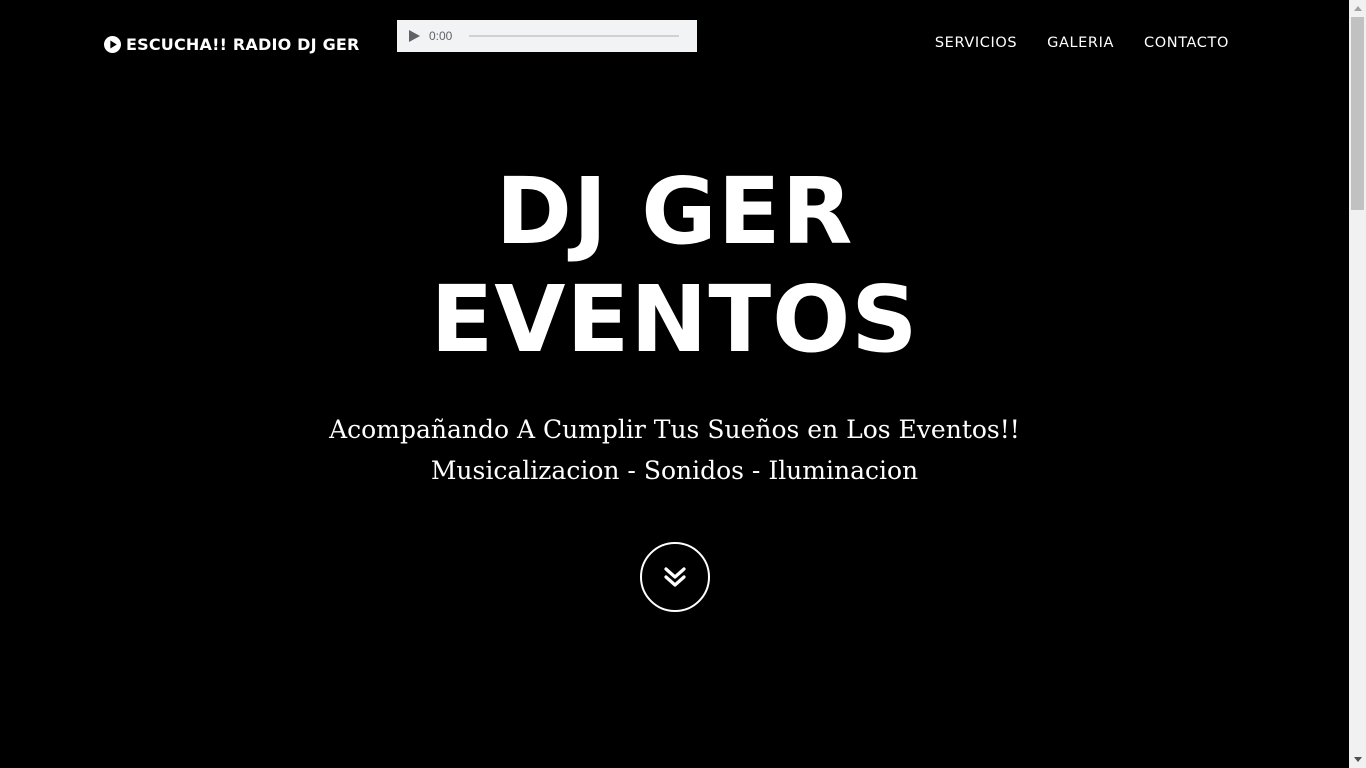 This screenshot has width=1366, height=768. Describe the element at coordinates (674, 319) in the screenshot. I see `hero-title-line-2: EVENTOS` at that location.